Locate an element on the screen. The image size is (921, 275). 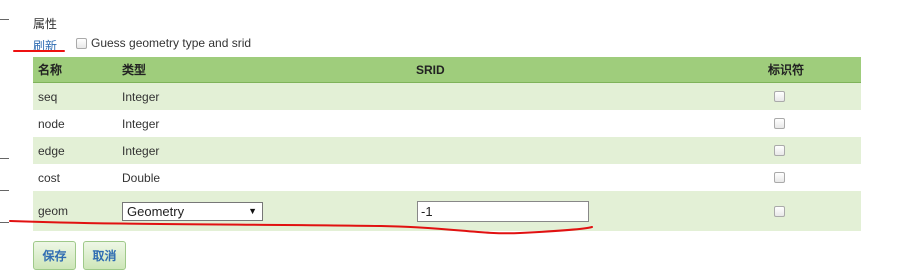
header-srid: SRID is located at coordinates (430, 69).